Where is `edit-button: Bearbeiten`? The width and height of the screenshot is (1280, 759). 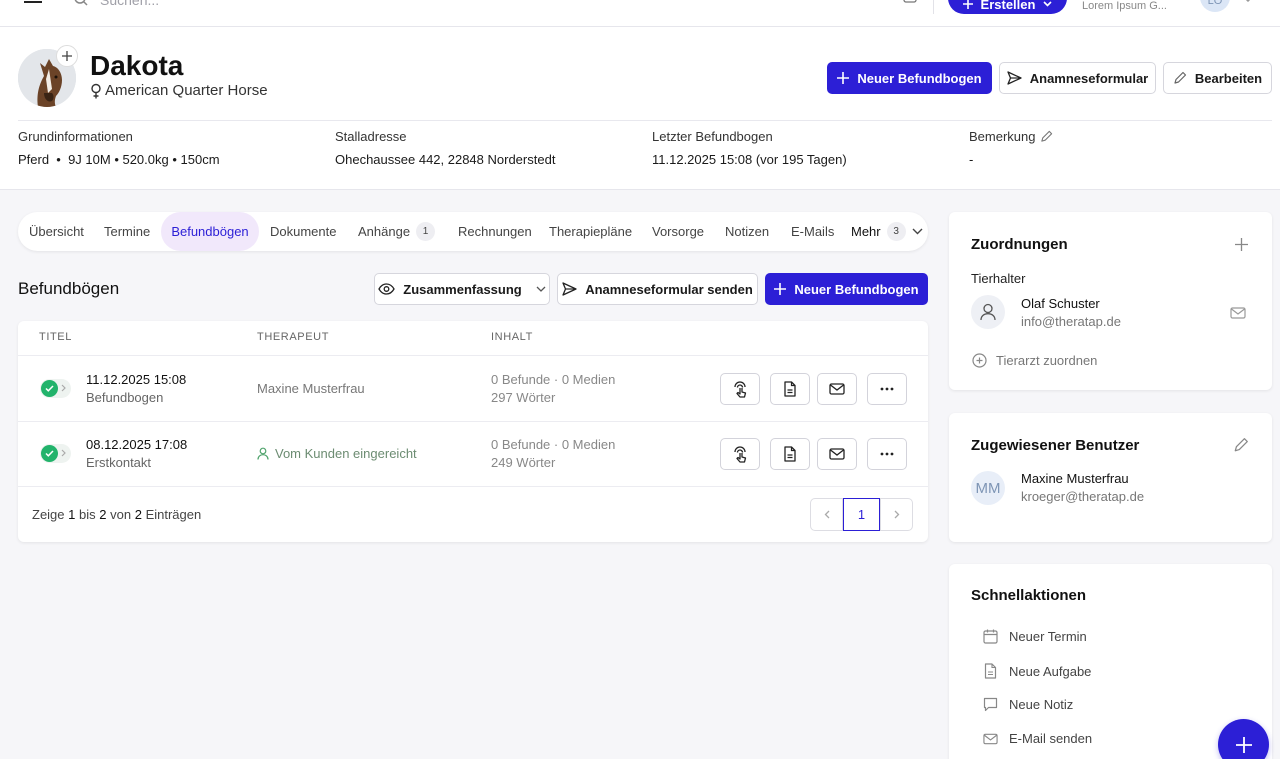 edit-button: Bearbeiten is located at coordinates (1217, 78).